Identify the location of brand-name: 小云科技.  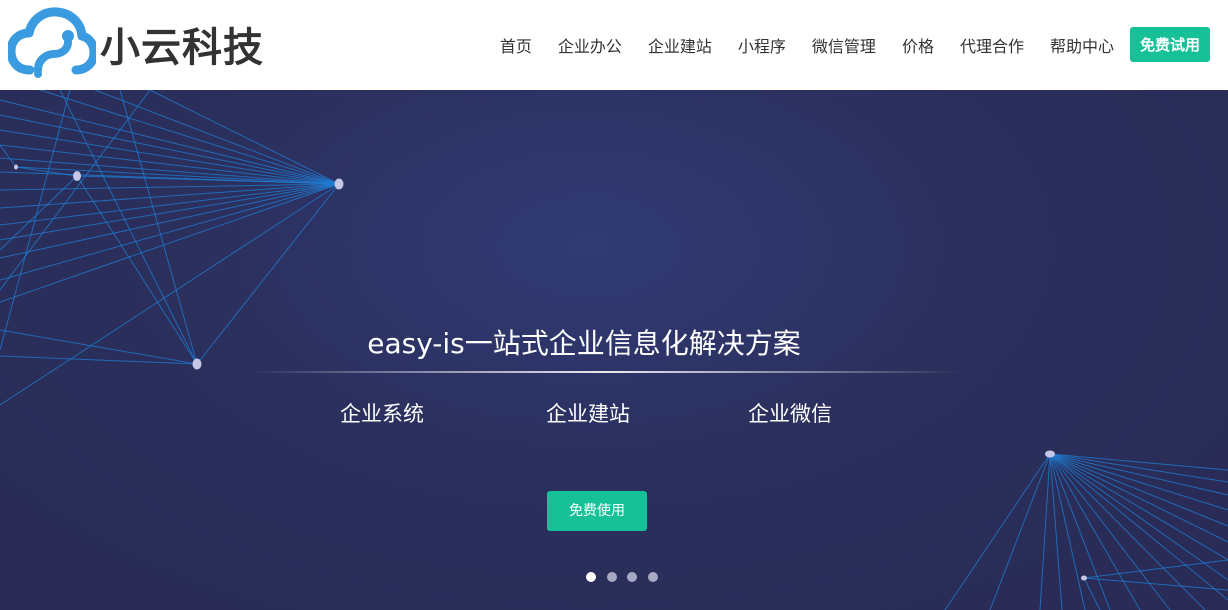
(182, 48).